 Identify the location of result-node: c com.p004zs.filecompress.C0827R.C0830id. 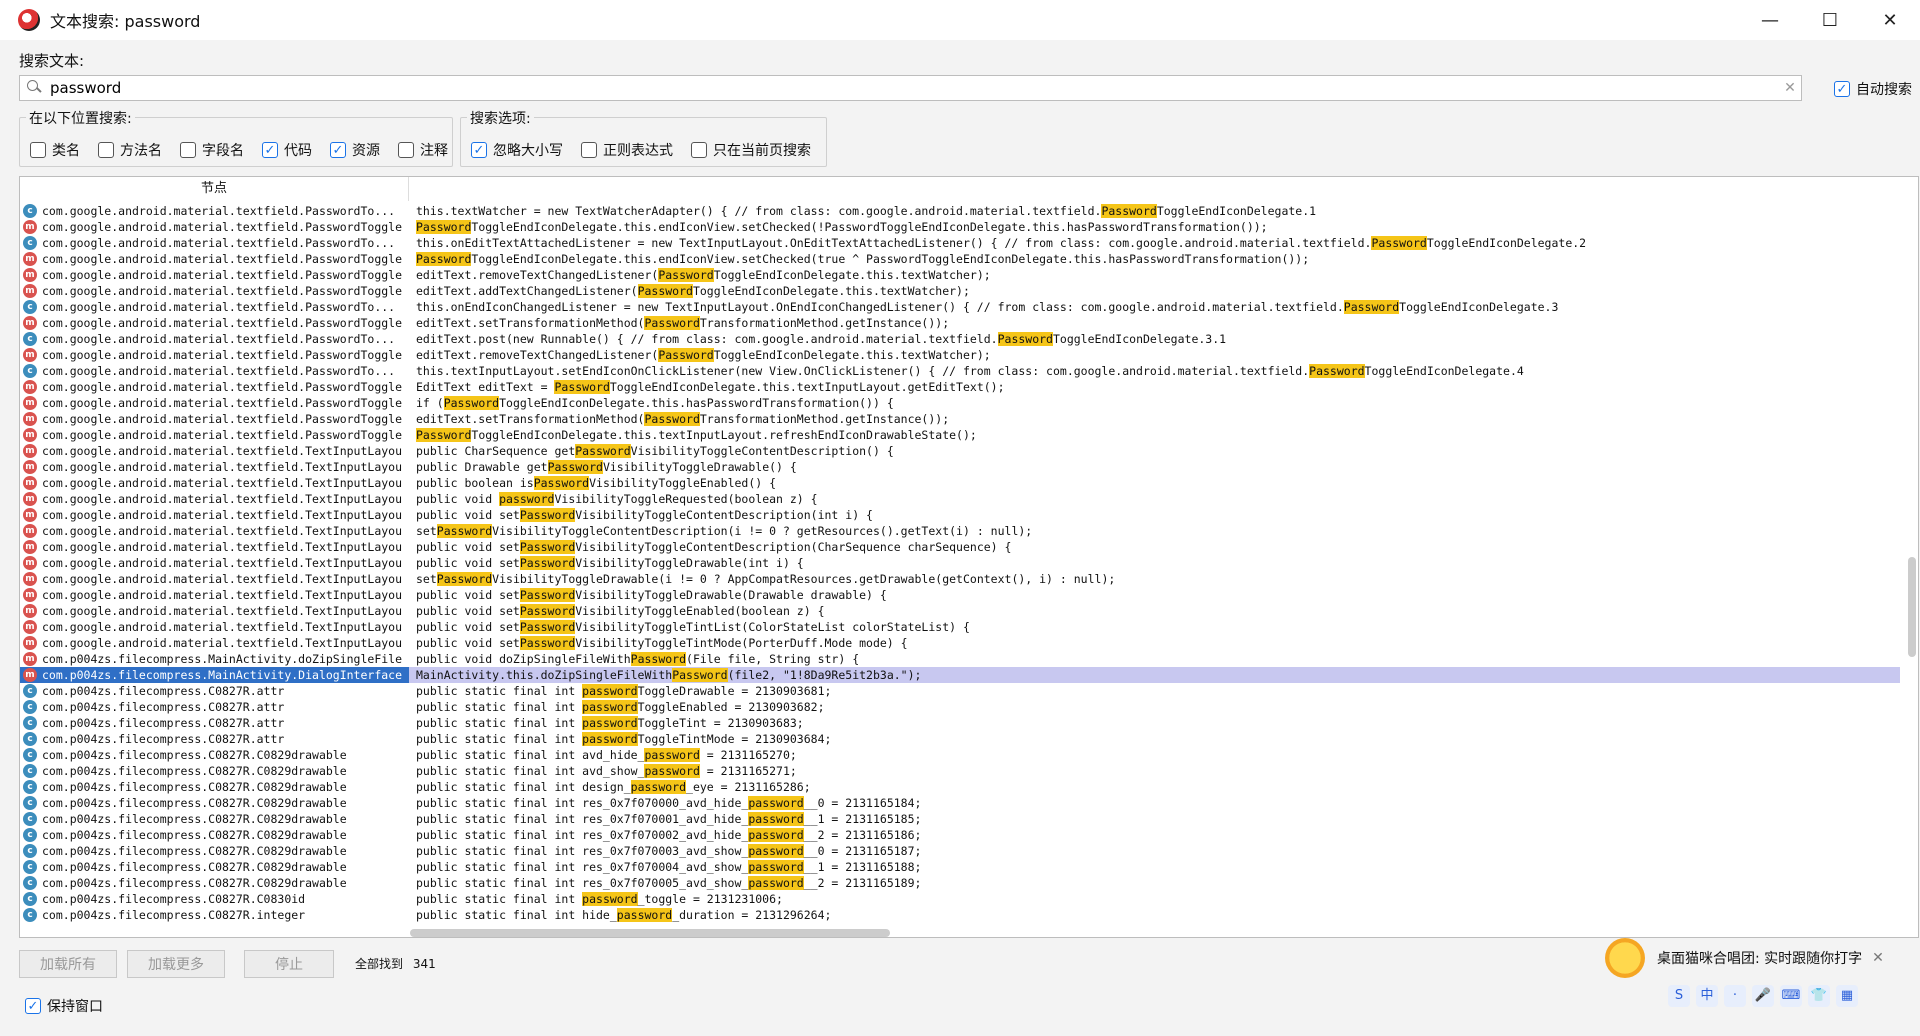
(214, 899).